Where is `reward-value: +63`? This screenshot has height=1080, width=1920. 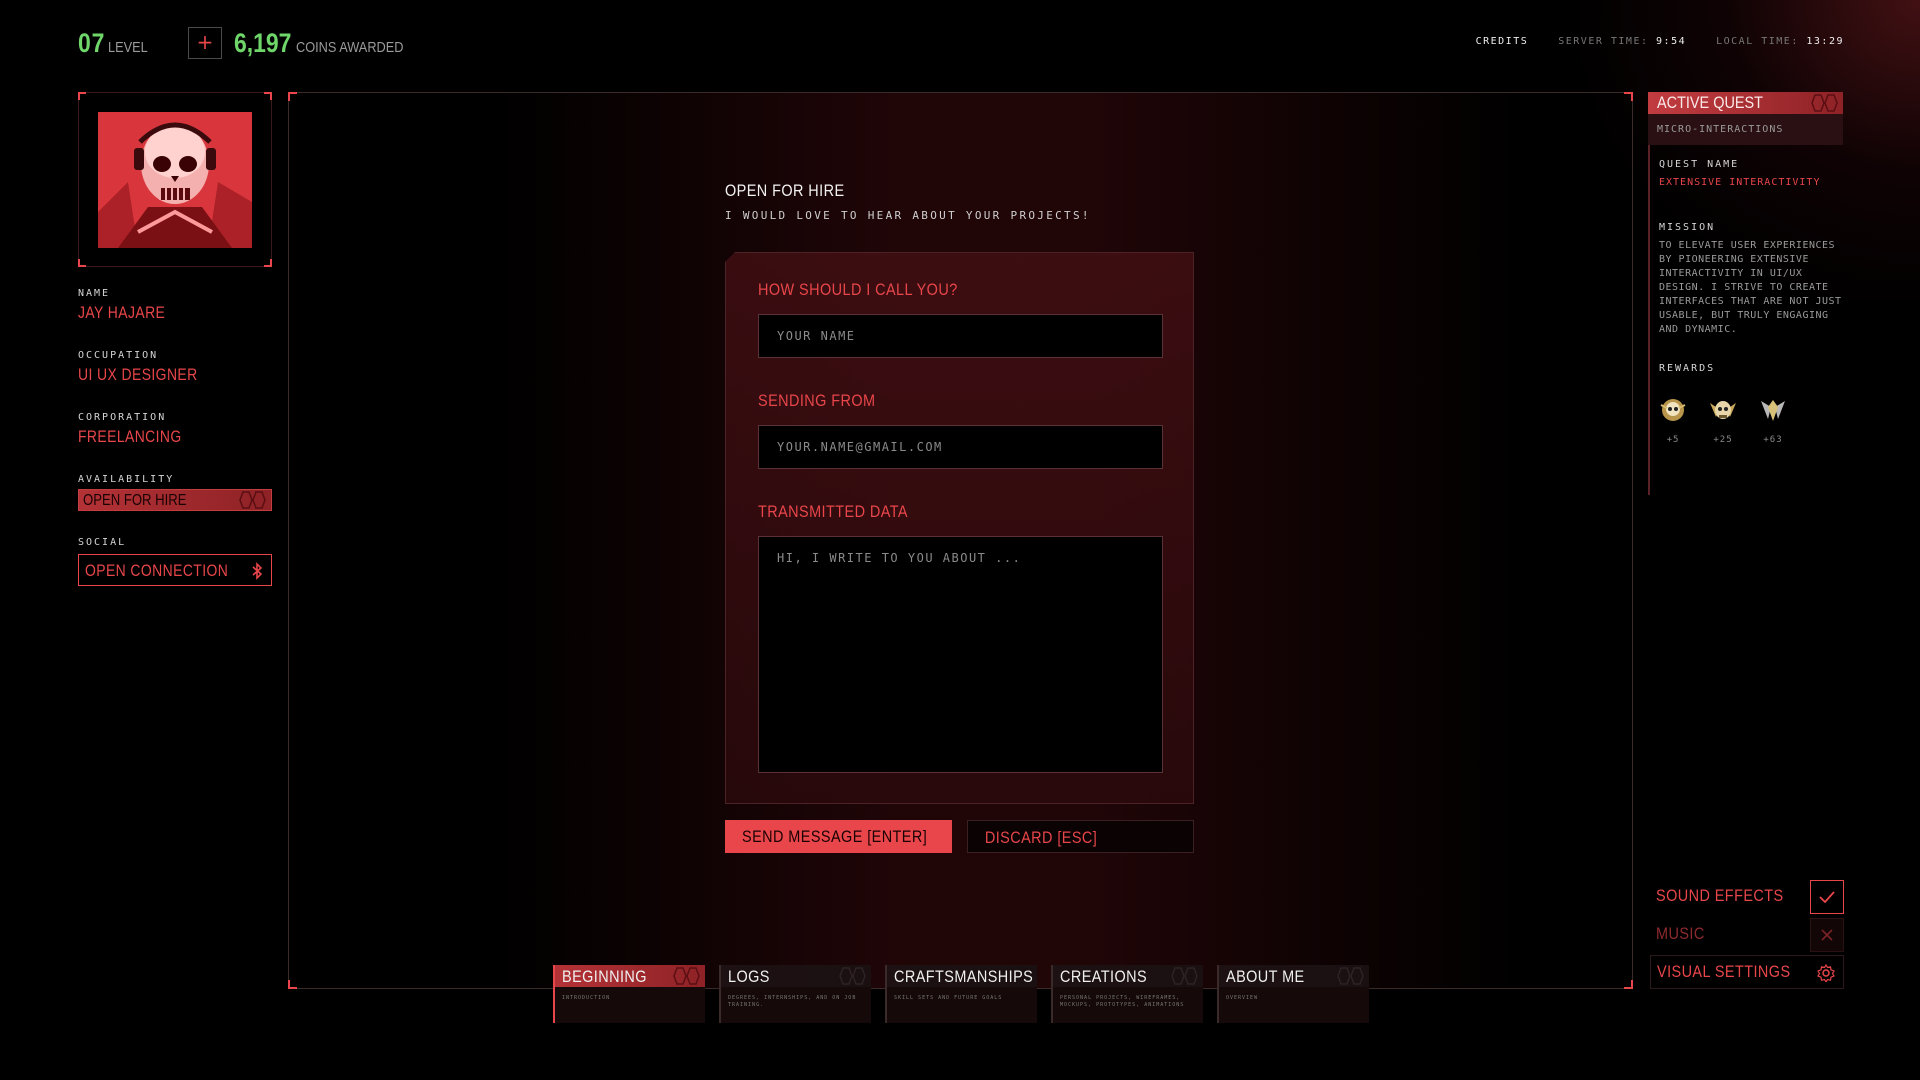
reward-value: +63 is located at coordinates (1773, 440).